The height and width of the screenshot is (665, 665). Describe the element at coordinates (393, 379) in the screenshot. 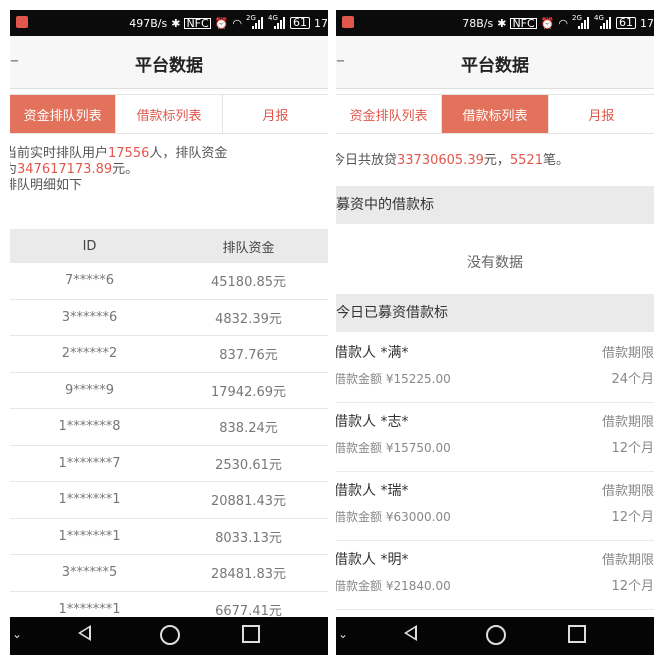

I see `loan-amount: 借款金额 ¥15225.00` at that location.